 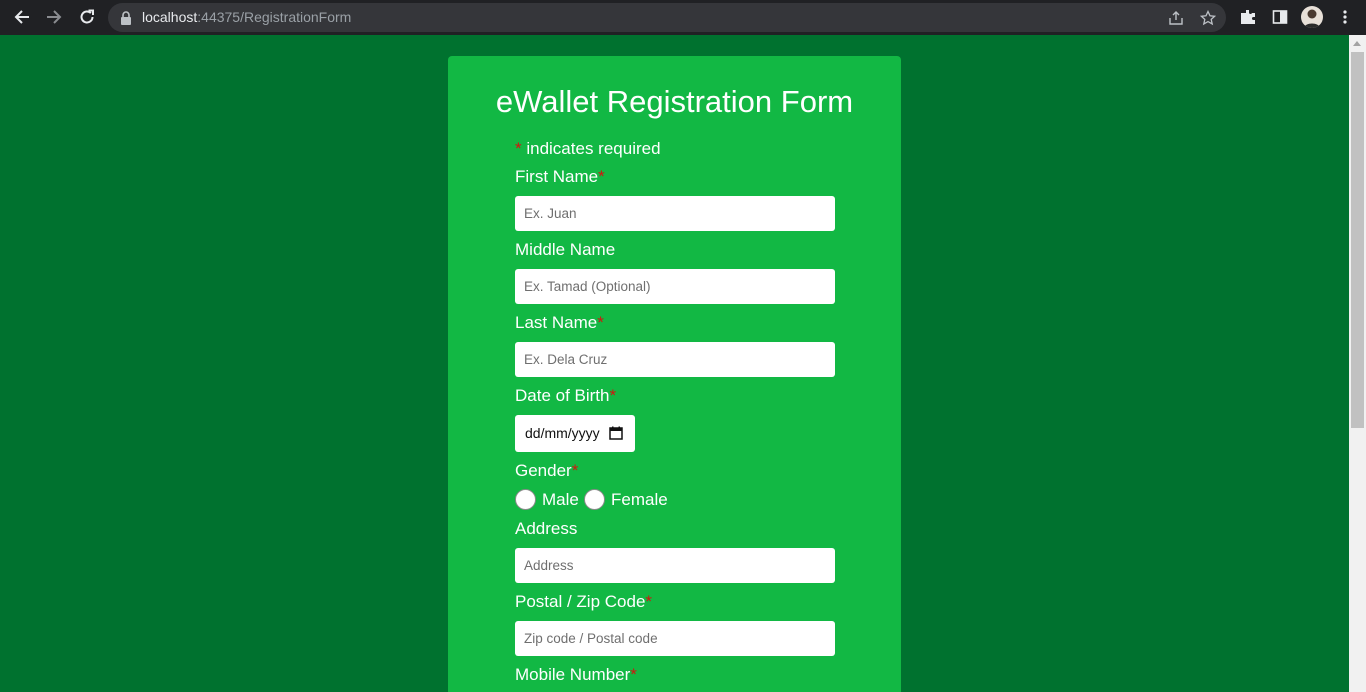 What do you see at coordinates (667, 17) in the screenshot?
I see `address-bar: localhost:44375/RegistrationForm` at bounding box center [667, 17].